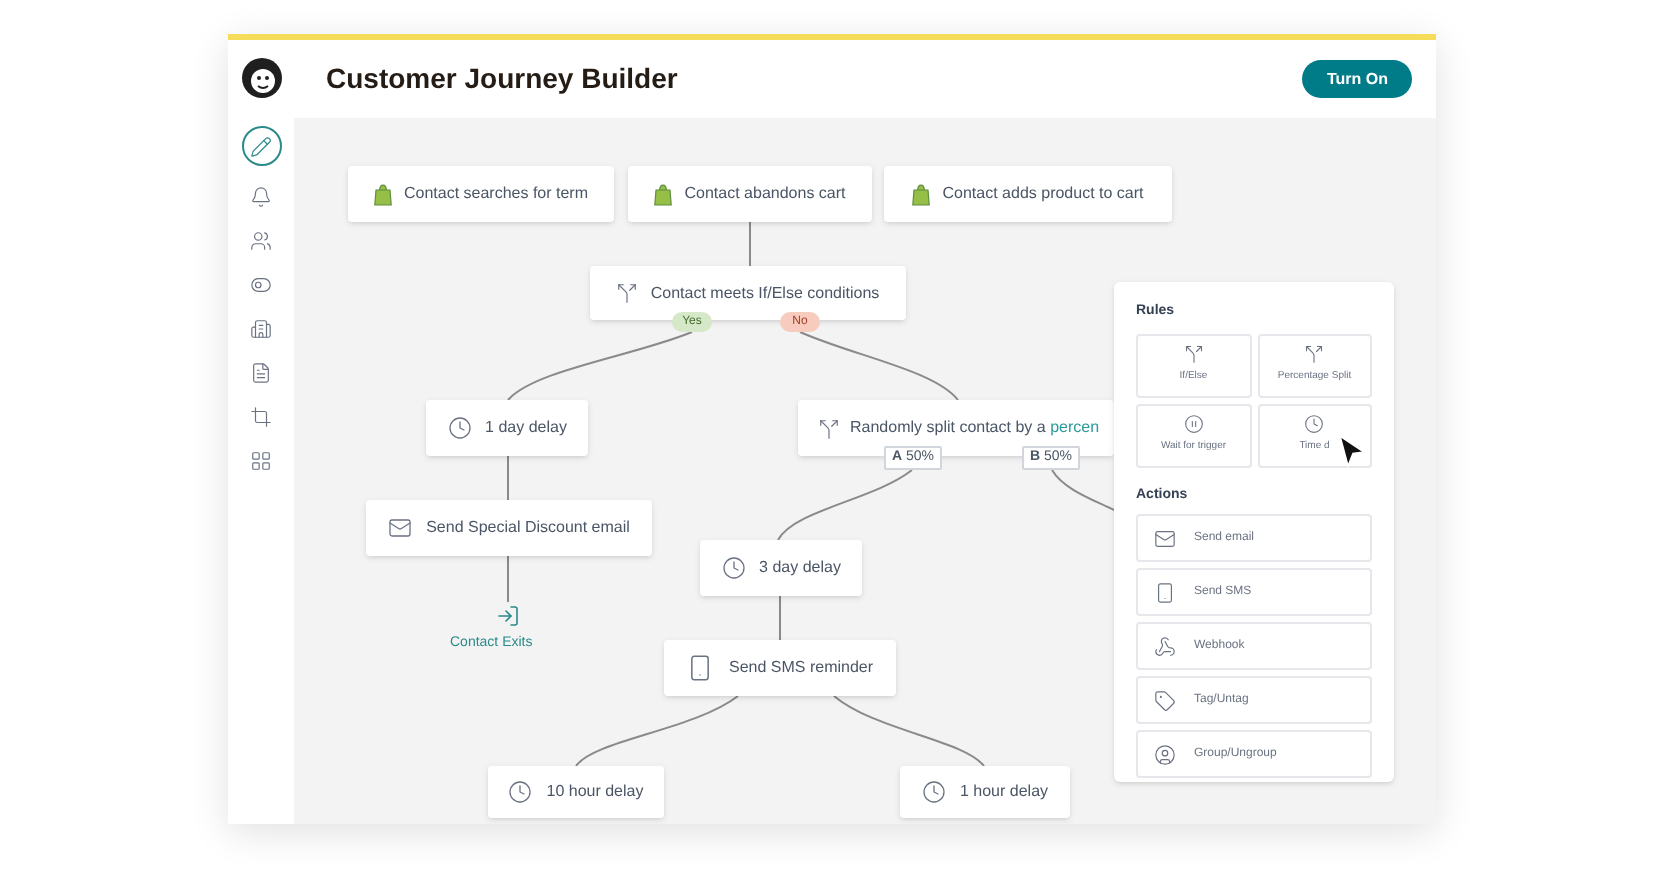 This screenshot has width=1664, height=870. Describe the element at coordinates (781, 568) in the screenshot. I see `delay-node: 3 day delay` at that location.